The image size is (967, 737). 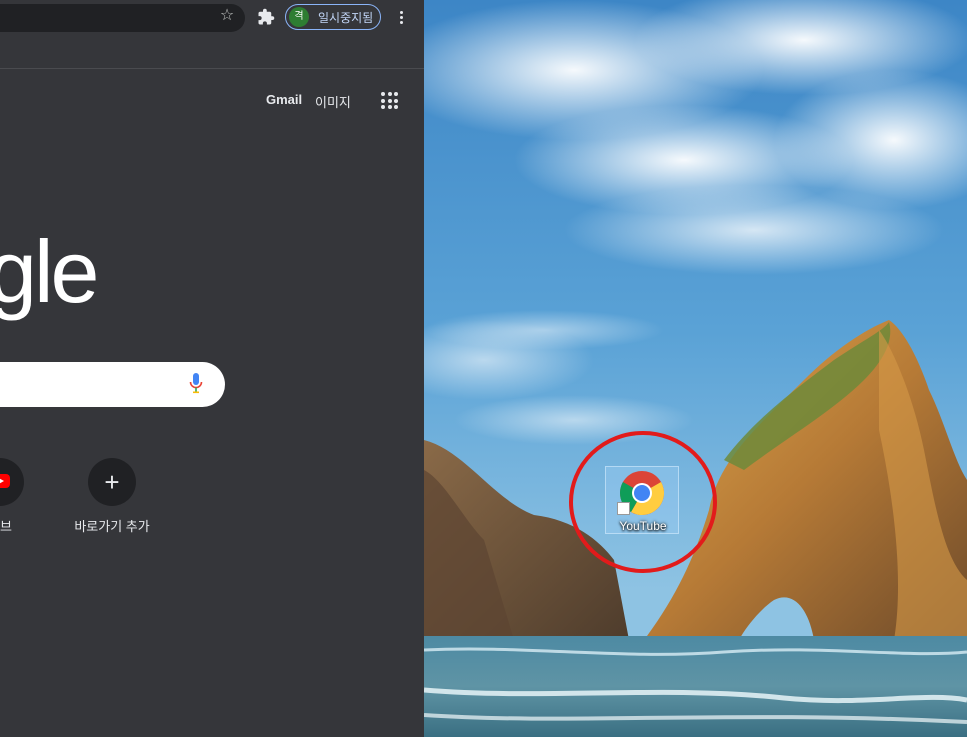 What do you see at coordinates (333, 101) in the screenshot?
I see `images-link: 이미지` at bounding box center [333, 101].